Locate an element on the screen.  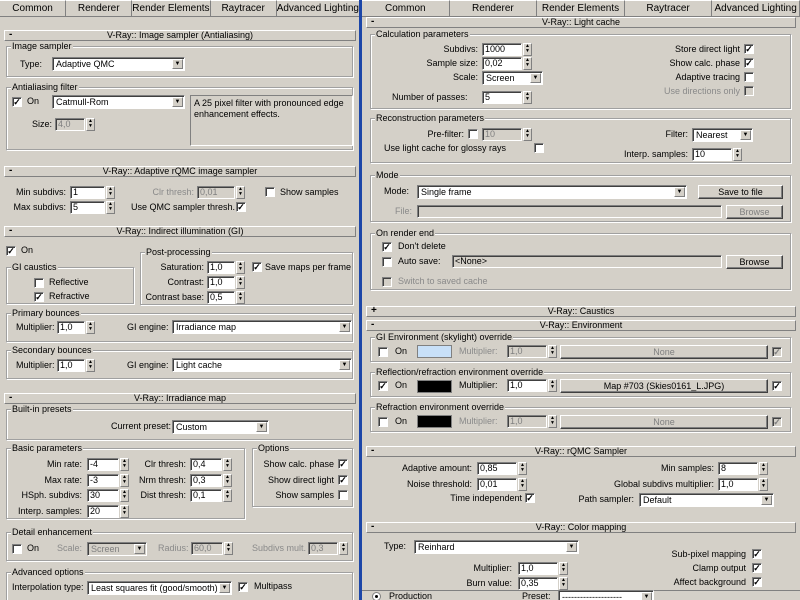
min-subdivs-field: 1 is located at coordinates (87, 192).